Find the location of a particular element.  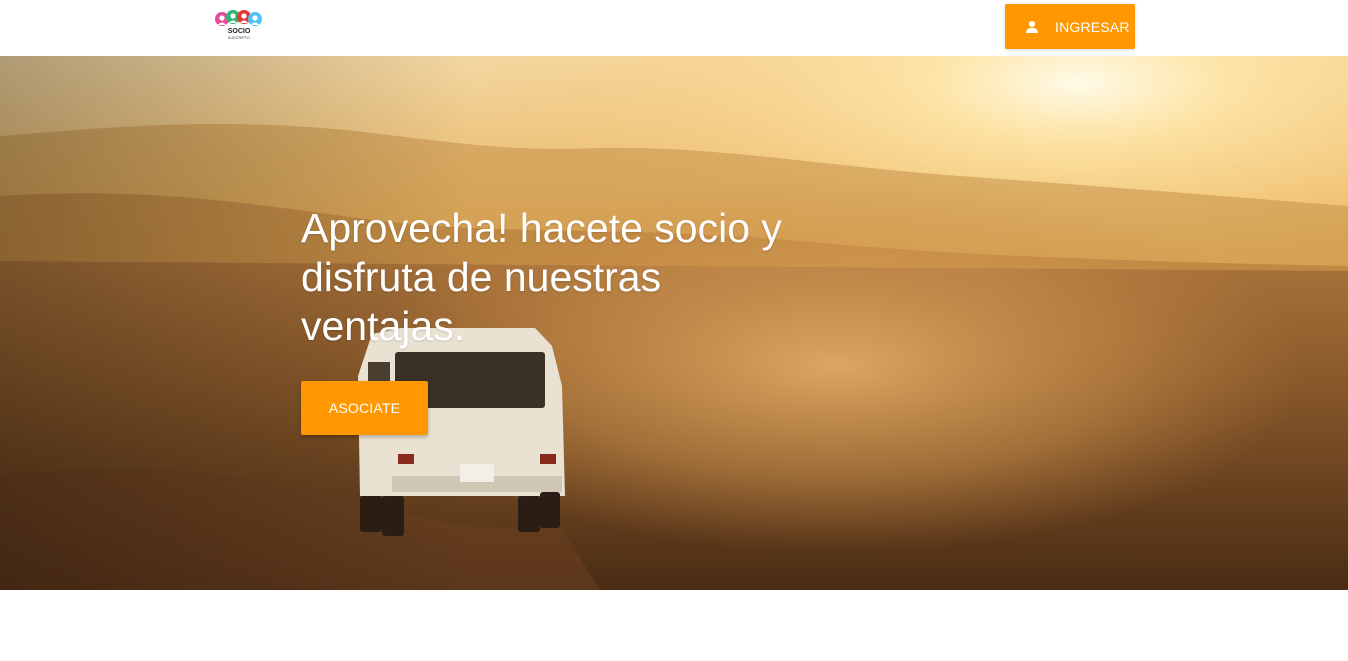

logo-subtext: SUSCRIPTO is located at coordinates (239, 38).